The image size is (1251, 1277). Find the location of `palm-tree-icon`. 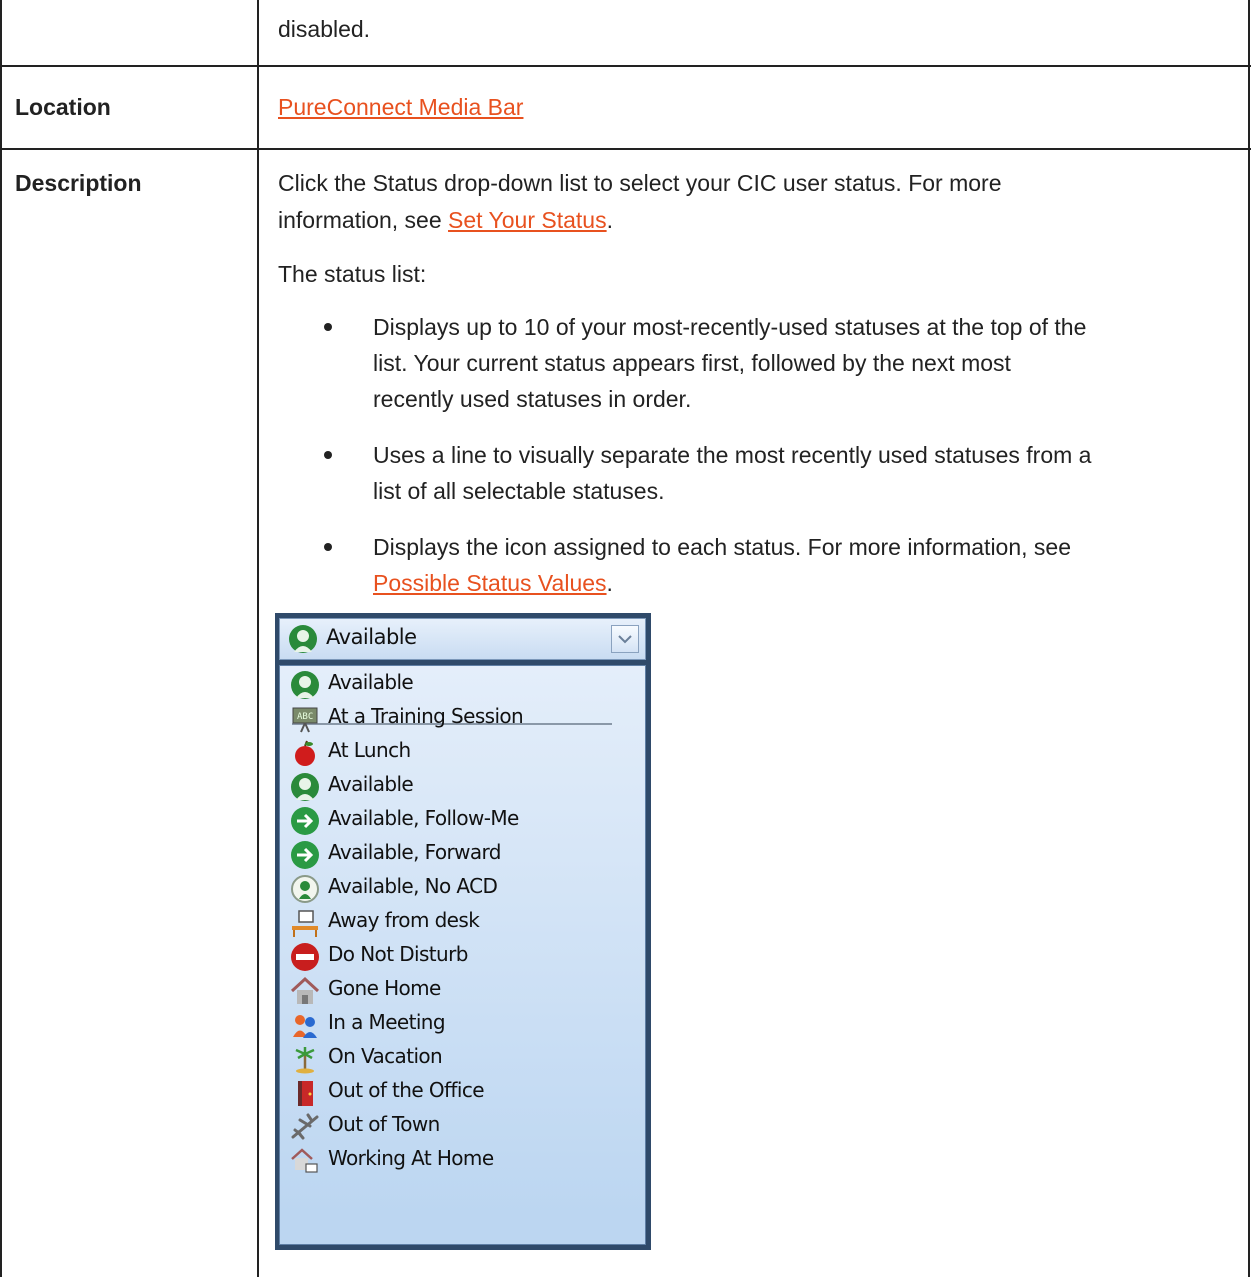

palm-tree-icon is located at coordinates (305, 1060).